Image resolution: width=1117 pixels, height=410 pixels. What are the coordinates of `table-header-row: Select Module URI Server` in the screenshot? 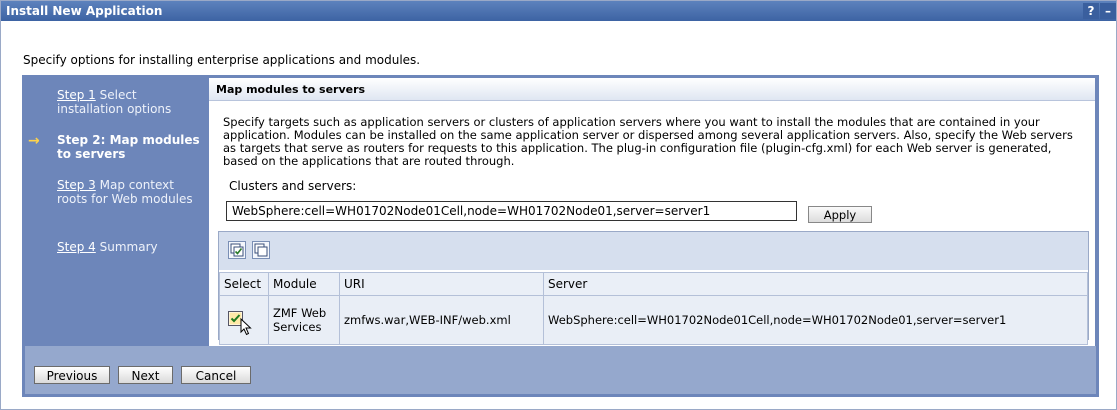 It's located at (653, 284).